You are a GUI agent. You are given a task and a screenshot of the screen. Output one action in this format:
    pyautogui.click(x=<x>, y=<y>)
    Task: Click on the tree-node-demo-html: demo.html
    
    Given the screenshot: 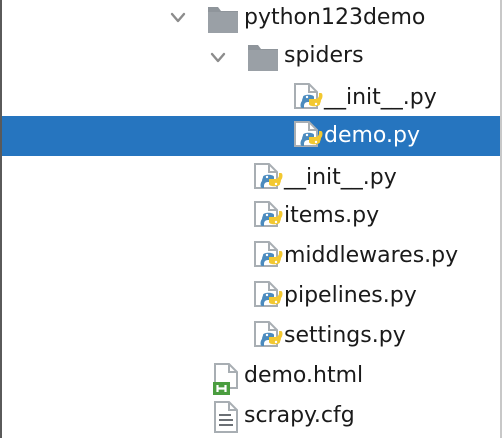 What is the action you would take?
    pyautogui.click(x=251, y=376)
    